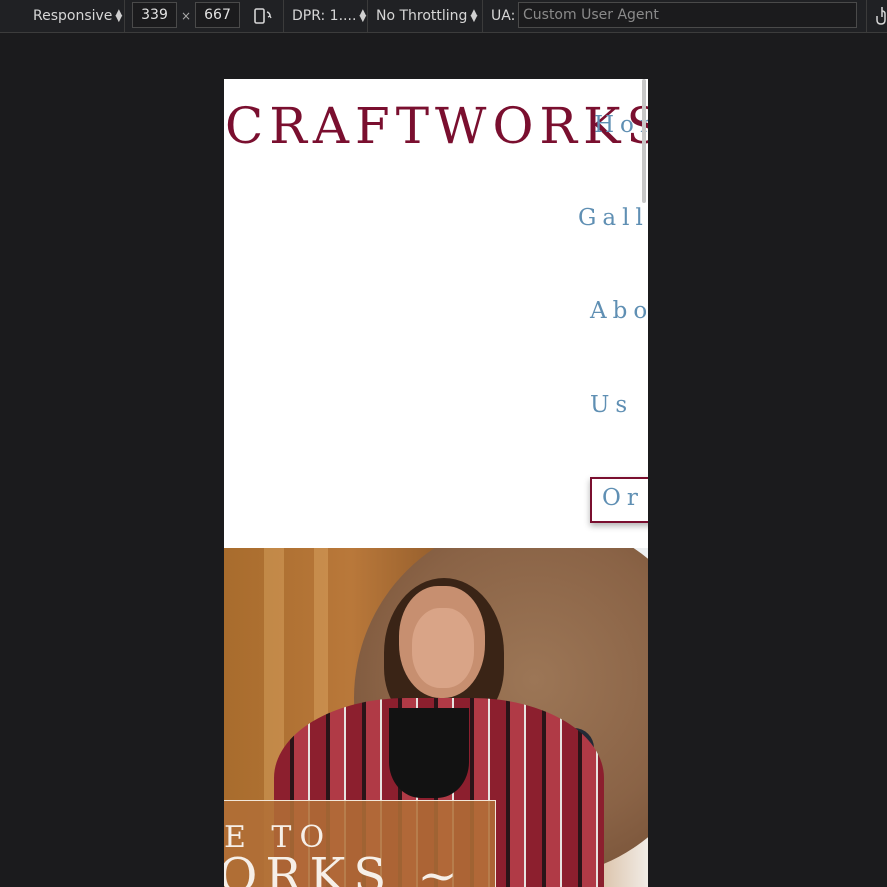 Image resolution: width=887 pixels, height=887 pixels. Describe the element at coordinates (881, 16) in the screenshot. I see `touch-emulation-icon` at that location.